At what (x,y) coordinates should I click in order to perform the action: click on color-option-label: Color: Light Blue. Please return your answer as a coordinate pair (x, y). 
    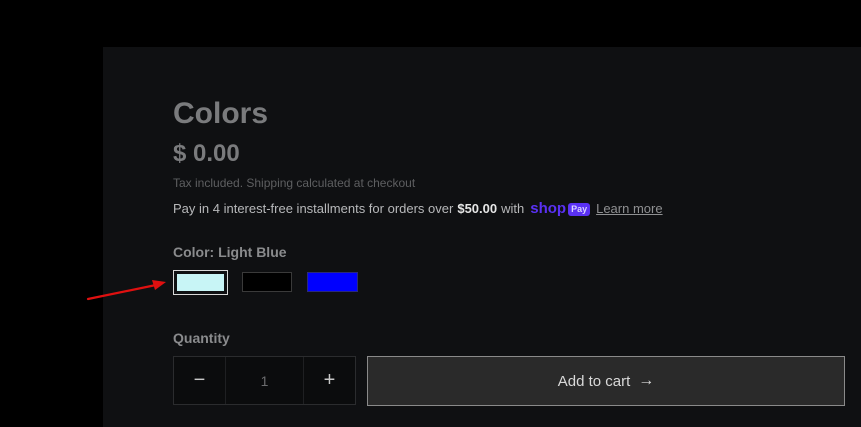
    Looking at the image, I should click on (230, 252).